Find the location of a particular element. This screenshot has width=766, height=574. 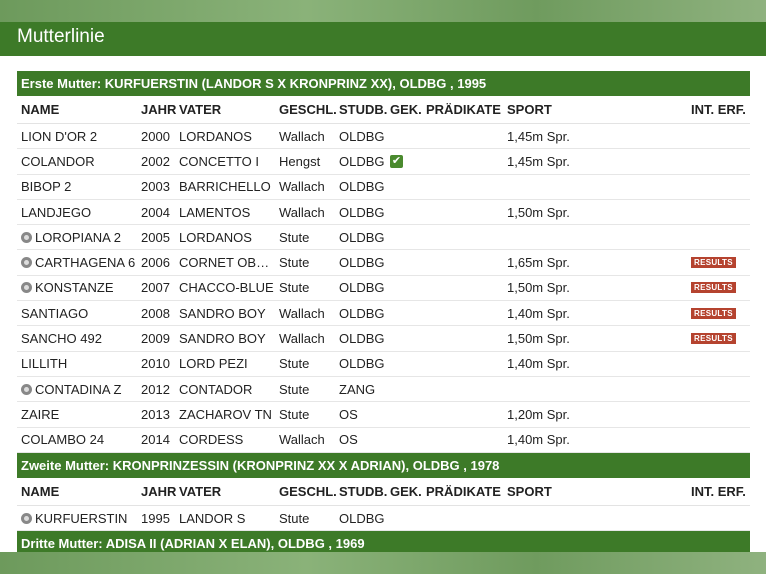

sire-name: LORD PEZI is located at coordinates (213, 364).